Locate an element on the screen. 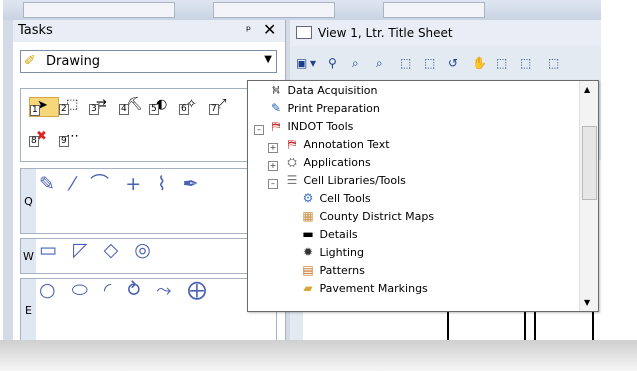 This screenshot has width=637, height=371. view-toolbar: ▣ ▾ ⚲ ⌕ ⌕ ⬚ ⬚ ↺ ✋ ⬚ ⬚ ⬚ is located at coordinates (445, 64).